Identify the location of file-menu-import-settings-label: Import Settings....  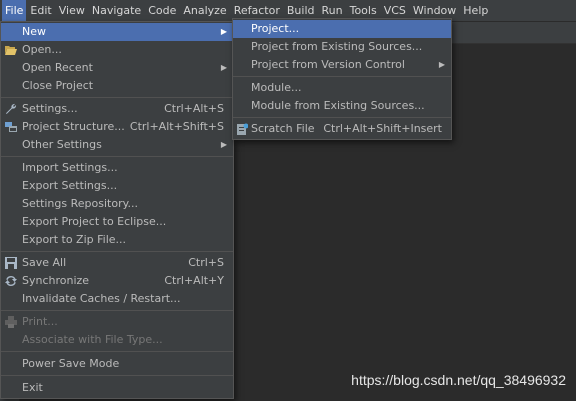
(70, 167).